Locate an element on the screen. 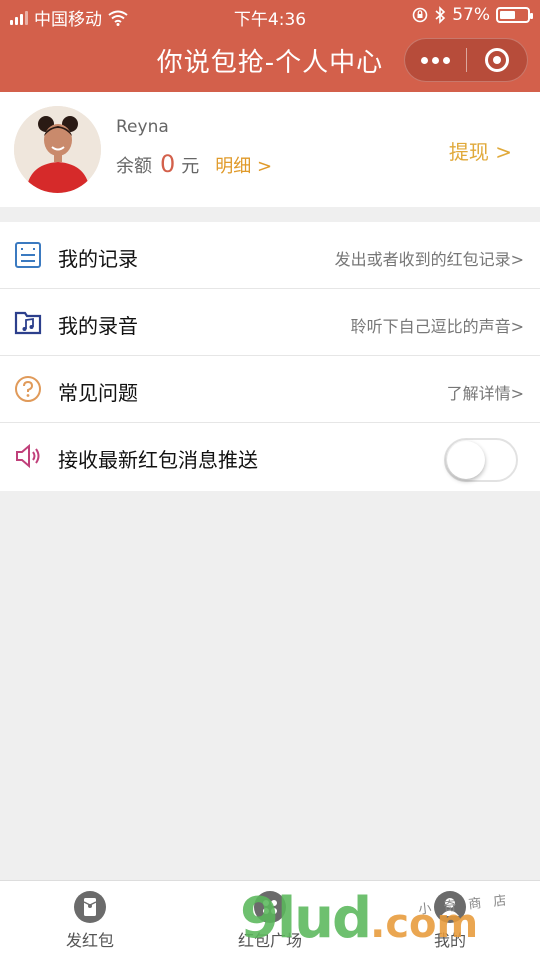 This screenshot has width=540, height=960. withdraw-button: 提现 > is located at coordinates (480, 150).